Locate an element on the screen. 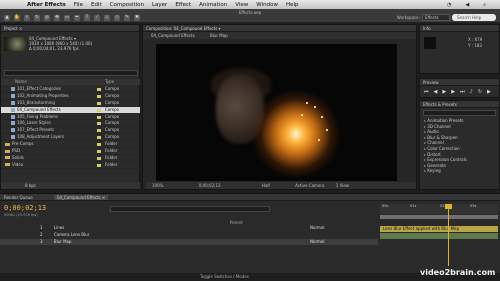 Image resolution: width=500 pixels, height=281 pixels. pen-tool-icon: ✒ is located at coordinates (77, 18).